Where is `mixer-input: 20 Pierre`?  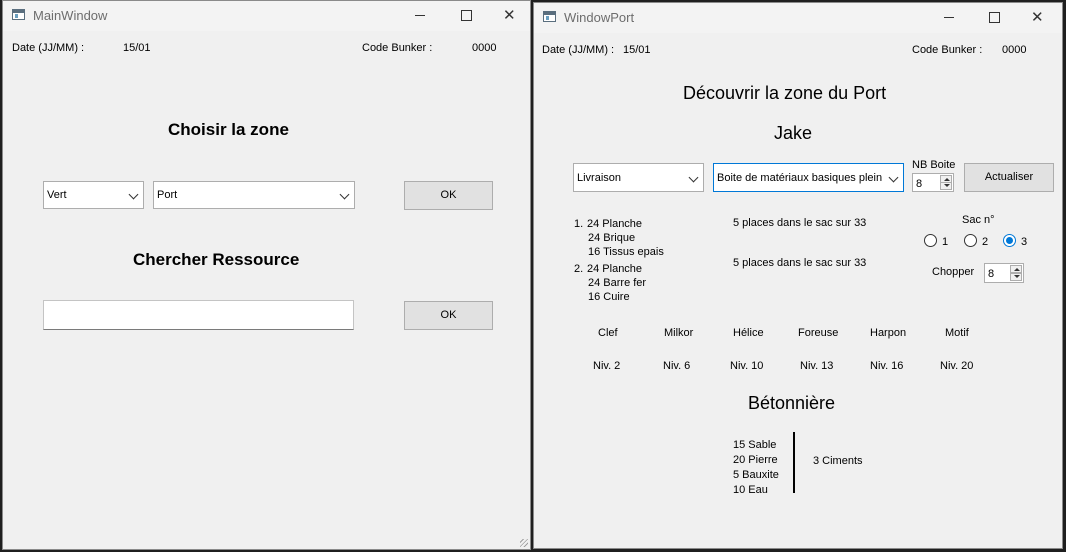
mixer-input: 20 Pierre is located at coordinates (755, 460).